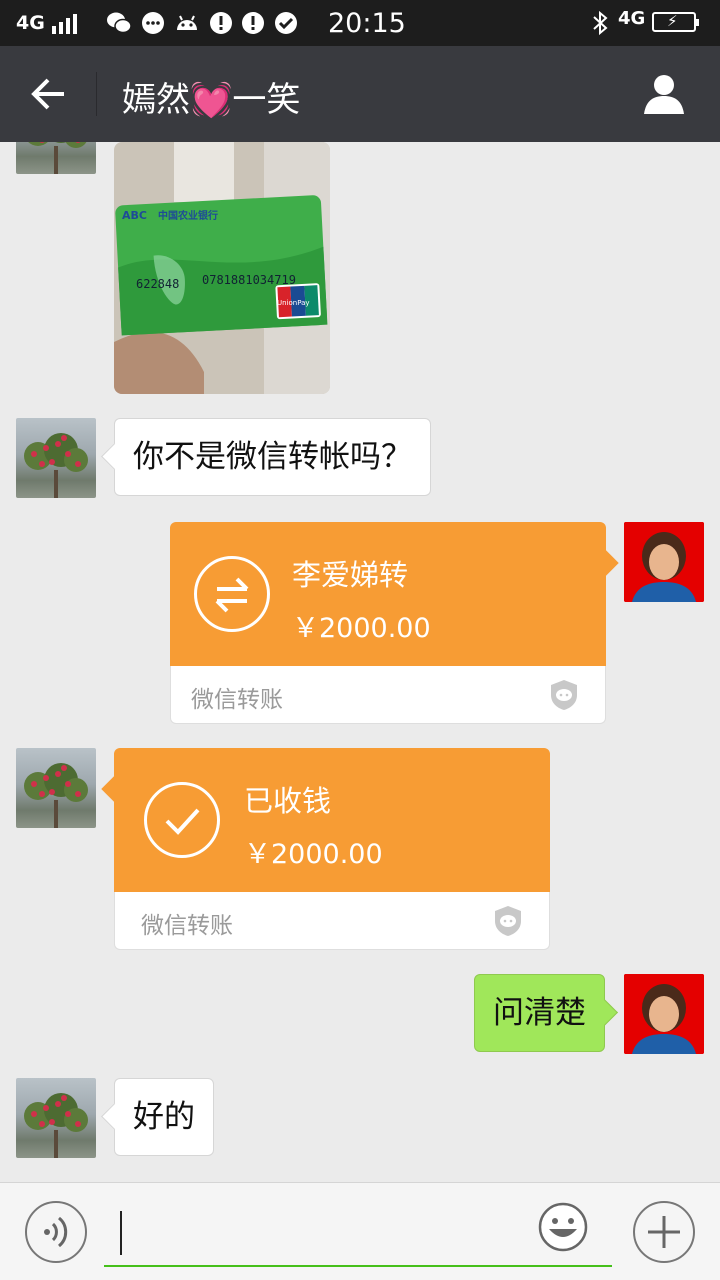 The image size is (720, 1280). What do you see at coordinates (367, 23) in the screenshot?
I see `clock: 20:15` at bounding box center [367, 23].